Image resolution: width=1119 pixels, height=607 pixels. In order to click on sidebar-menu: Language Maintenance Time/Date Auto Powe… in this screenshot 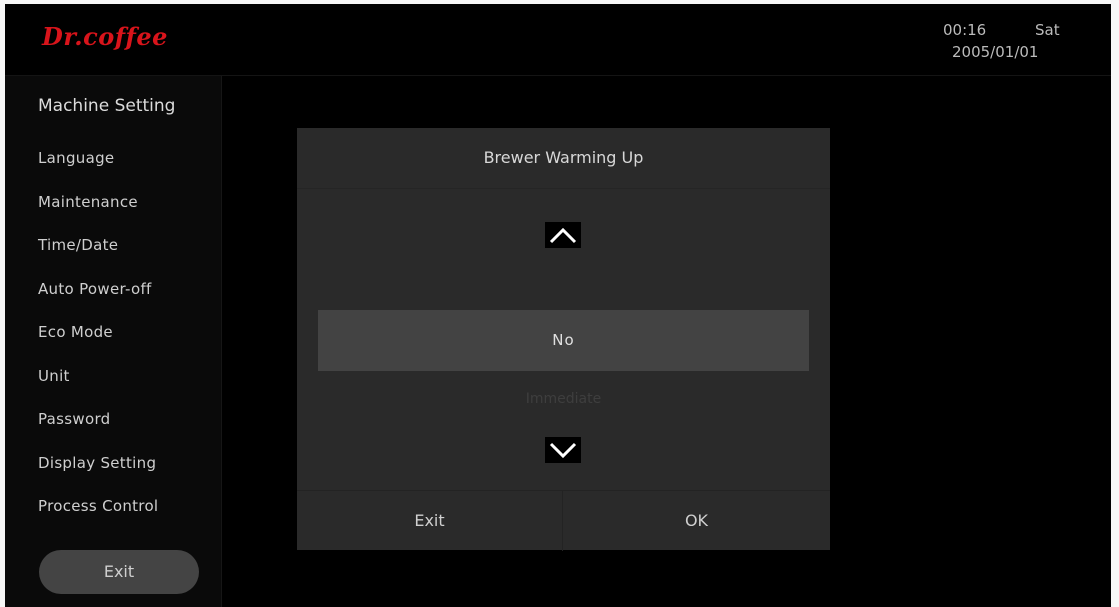, I will do `click(98, 344)`.